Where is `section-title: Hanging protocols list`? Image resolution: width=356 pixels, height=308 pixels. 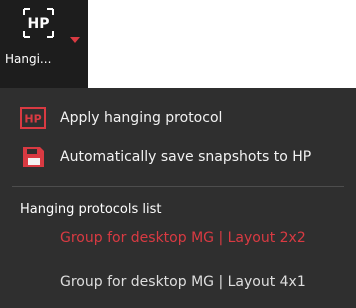
section-title: Hanging protocols list is located at coordinates (91, 209).